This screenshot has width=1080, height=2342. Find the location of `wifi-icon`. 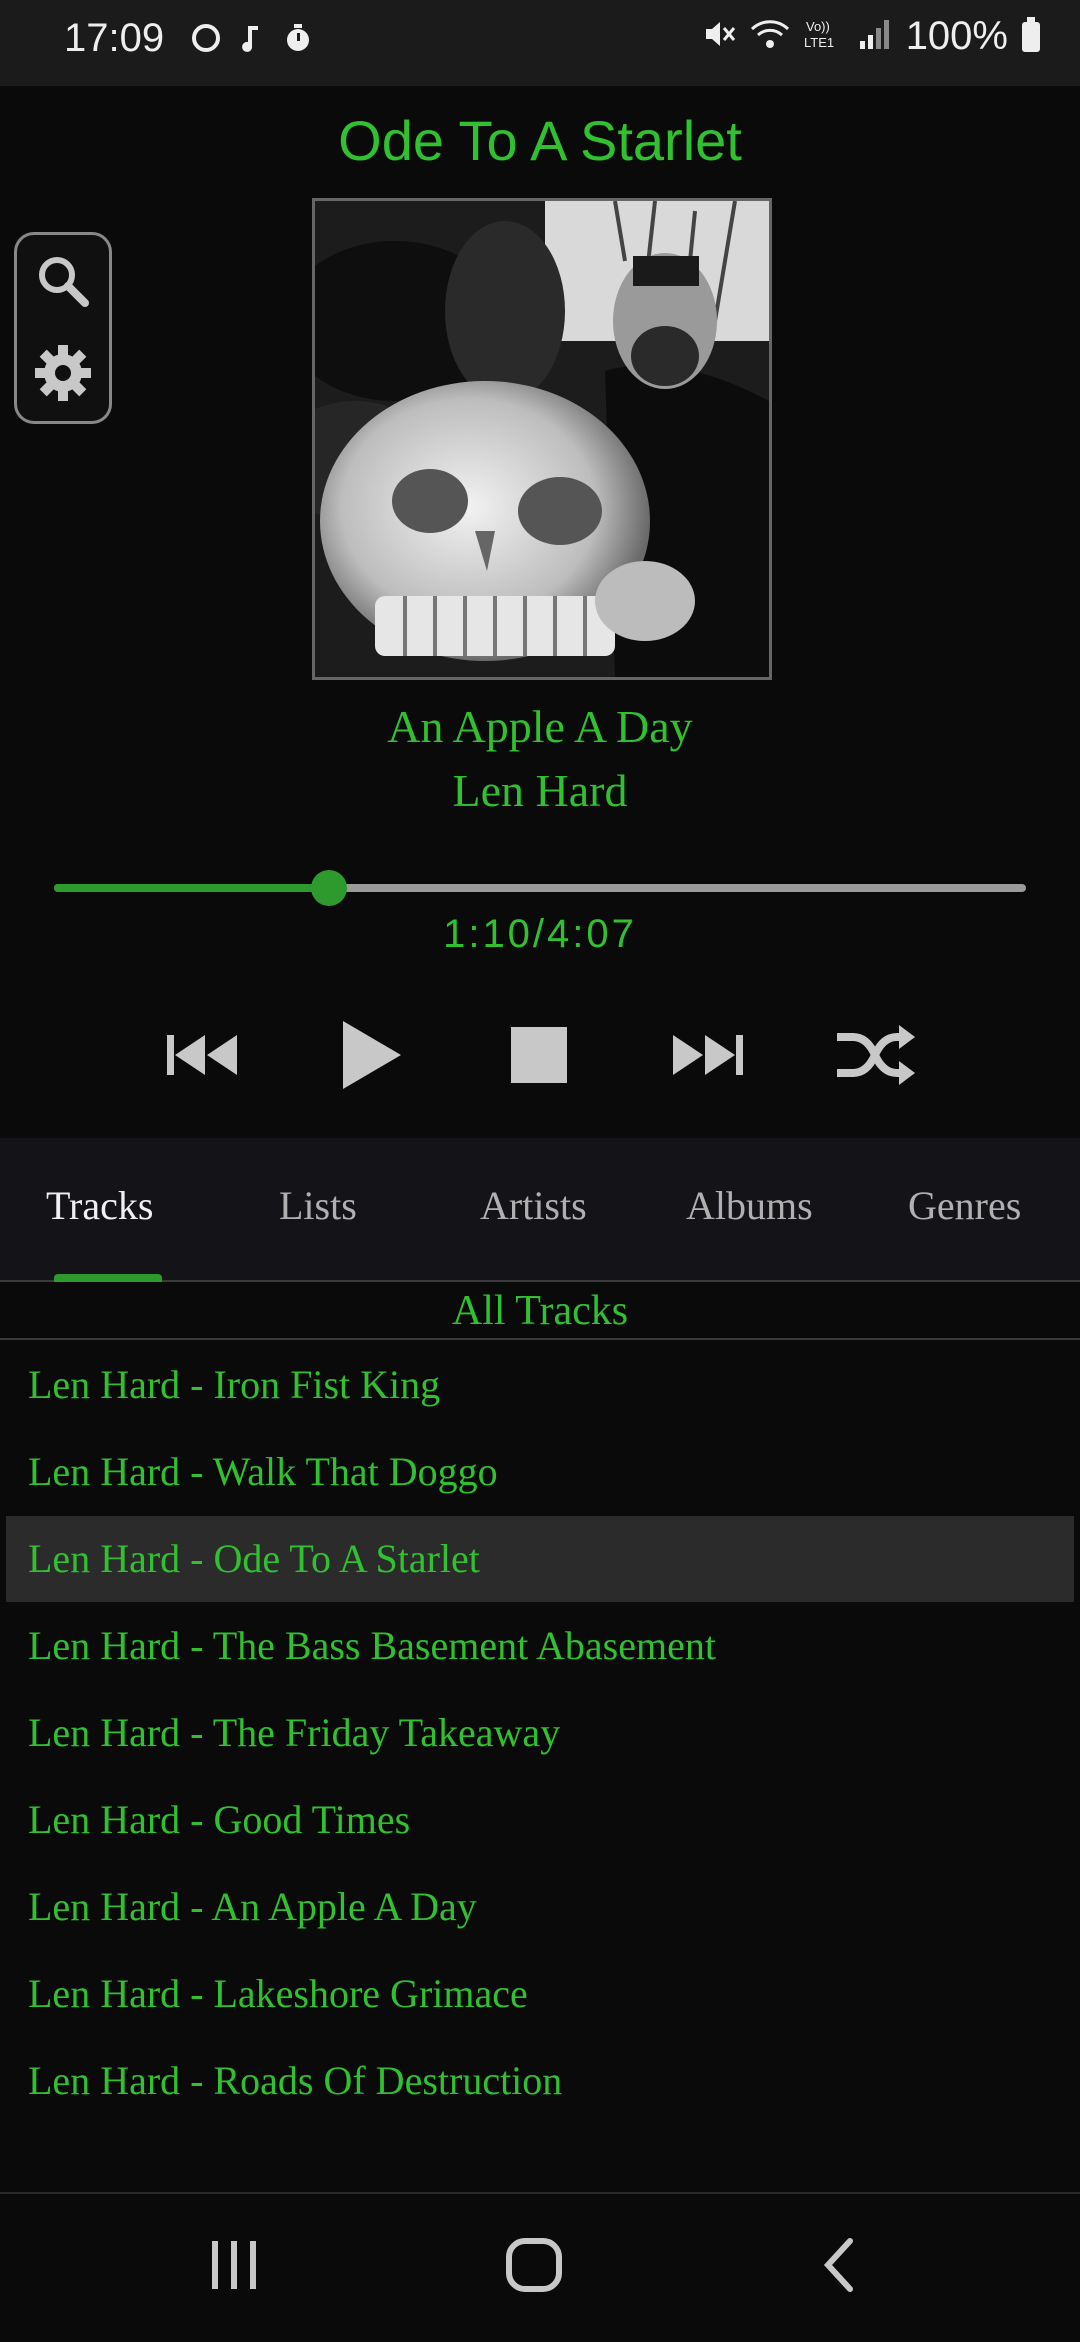

wifi-icon is located at coordinates (770, 36).